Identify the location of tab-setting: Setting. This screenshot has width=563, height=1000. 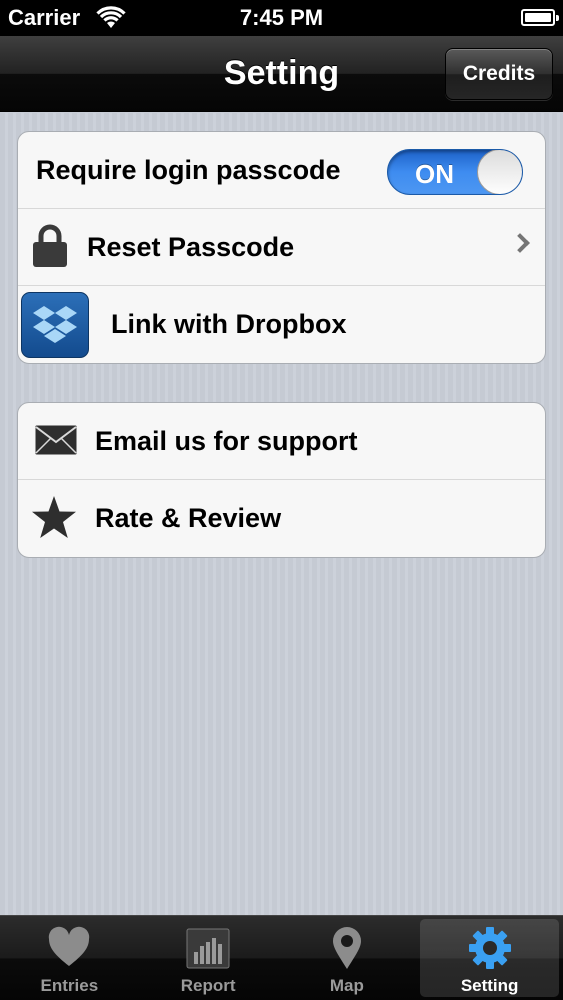
(489, 958).